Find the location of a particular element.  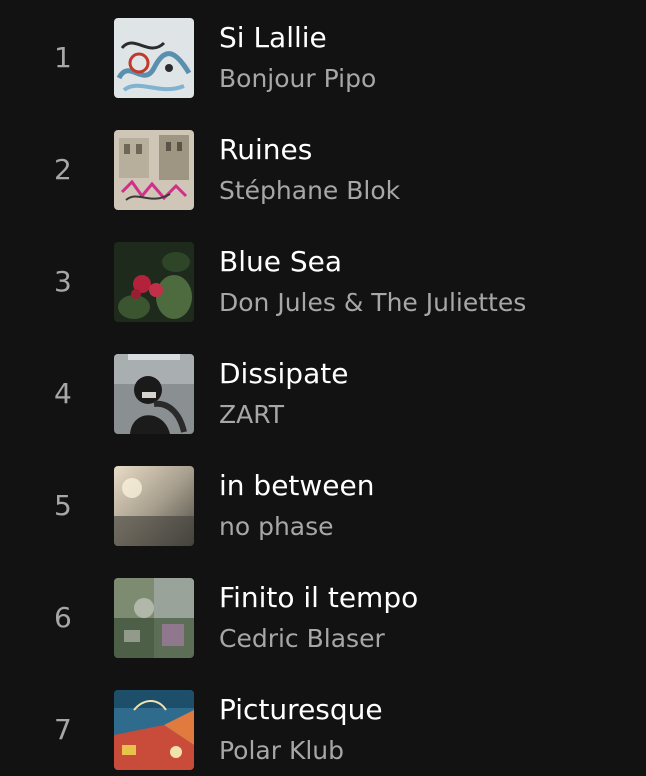

track-artist: Polar Klub is located at coordinates (301, 751).